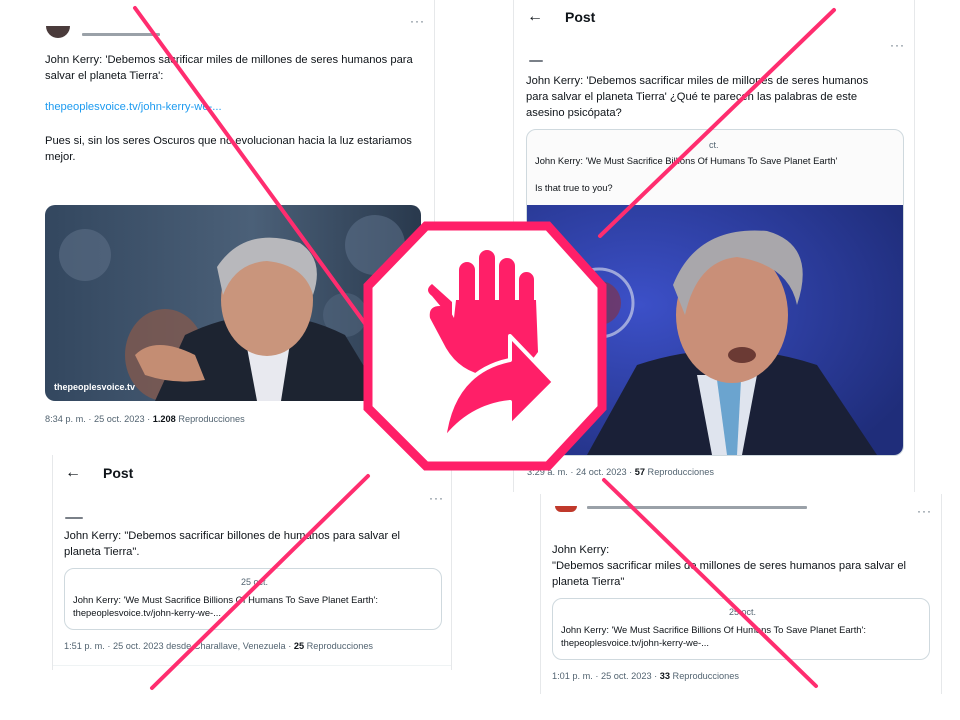 The height and width of the screenshot is (720, 960). I want to click on kerry-photo-illustration, so click(233, 303).